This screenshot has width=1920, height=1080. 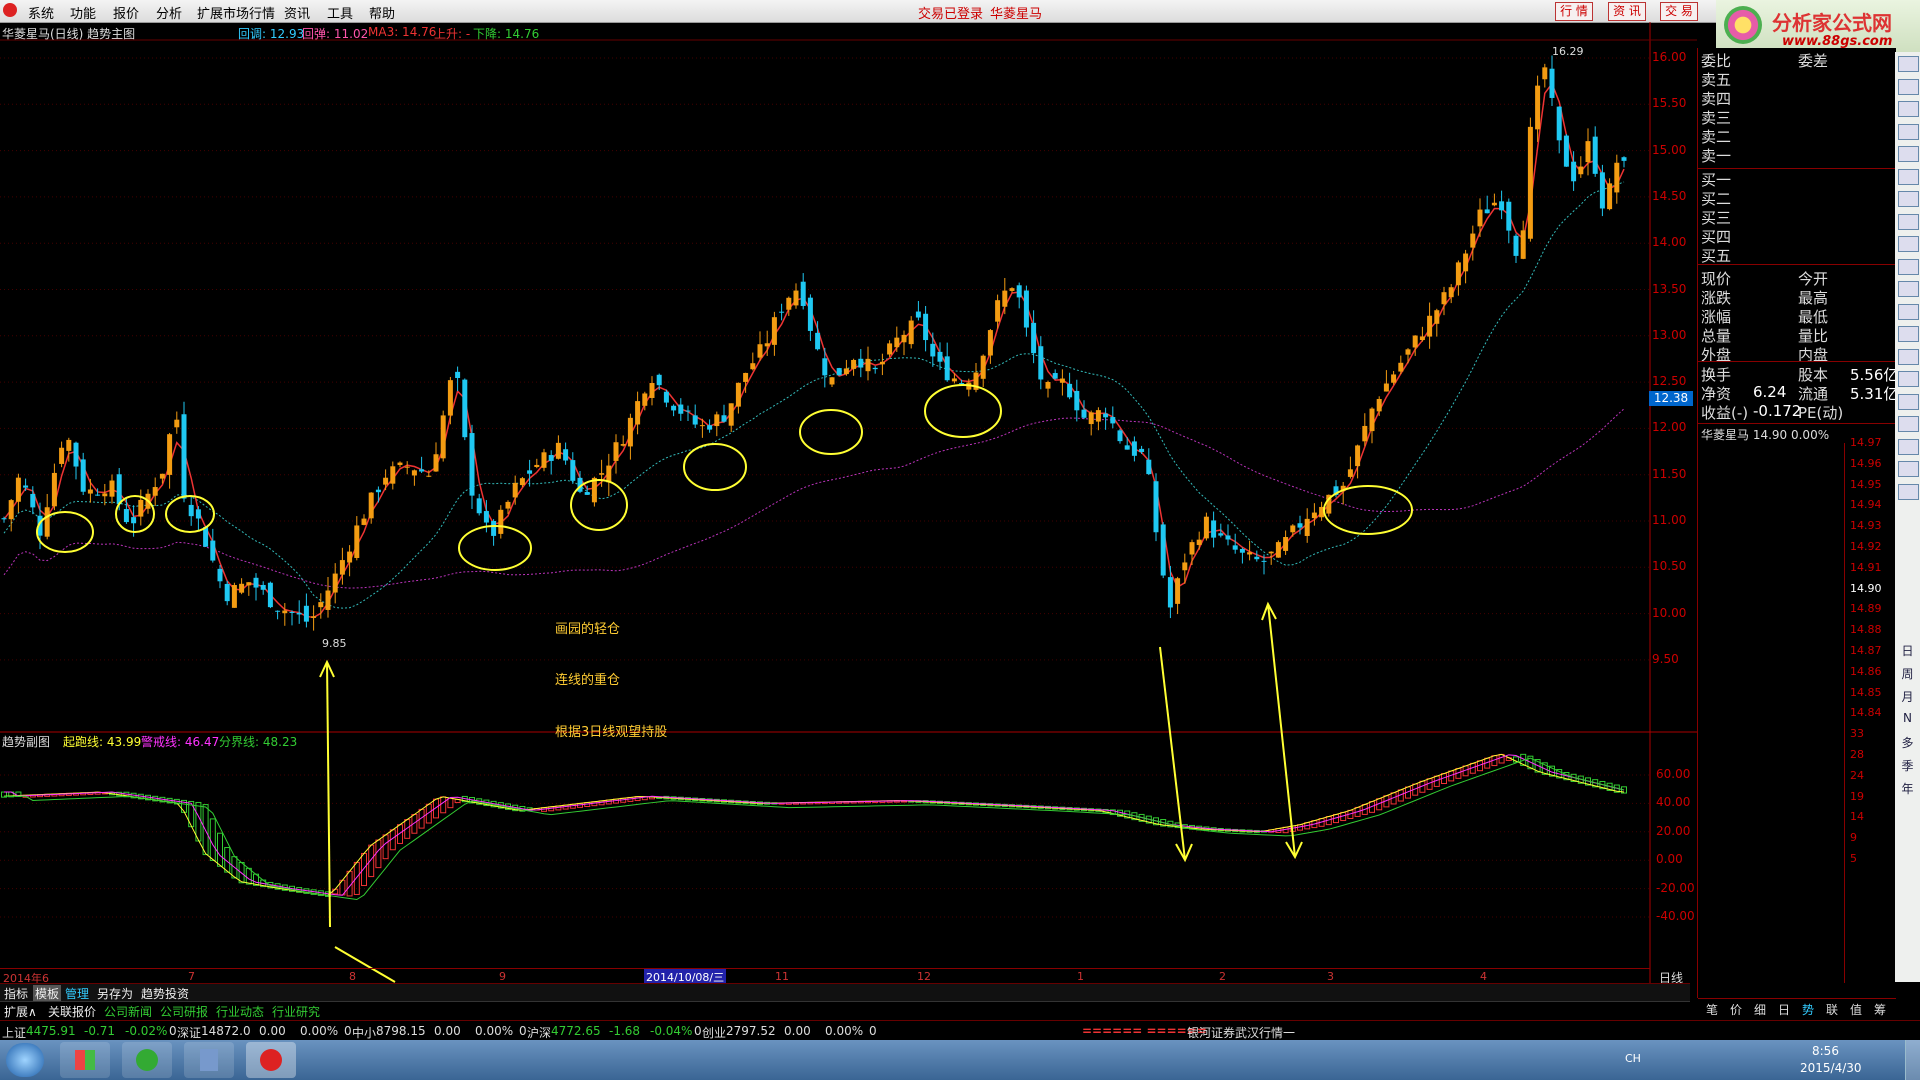 I want to click on start-button, so click(x=25, y=1060).